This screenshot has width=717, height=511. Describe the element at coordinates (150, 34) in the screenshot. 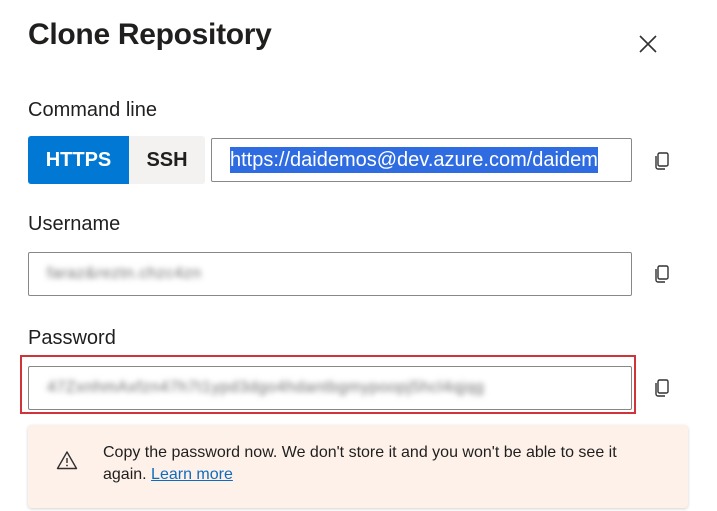

I see `dialog-title: Clone Repository` at that location.